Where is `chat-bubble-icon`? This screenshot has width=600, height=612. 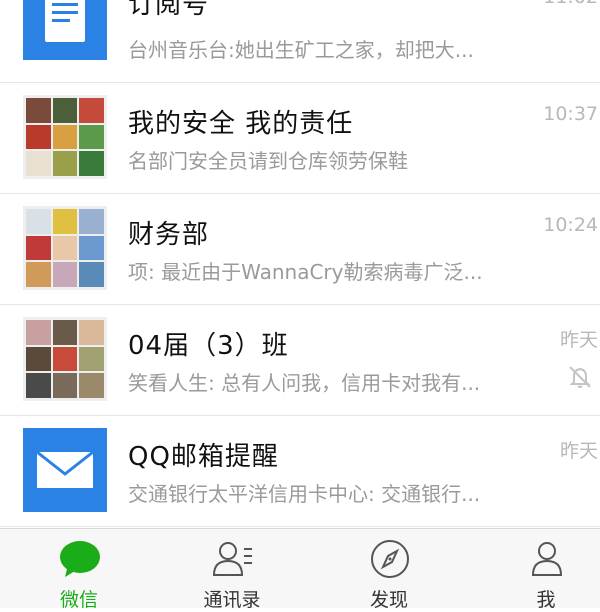
chat-bubble-icon is located at coordinates (80, 559).